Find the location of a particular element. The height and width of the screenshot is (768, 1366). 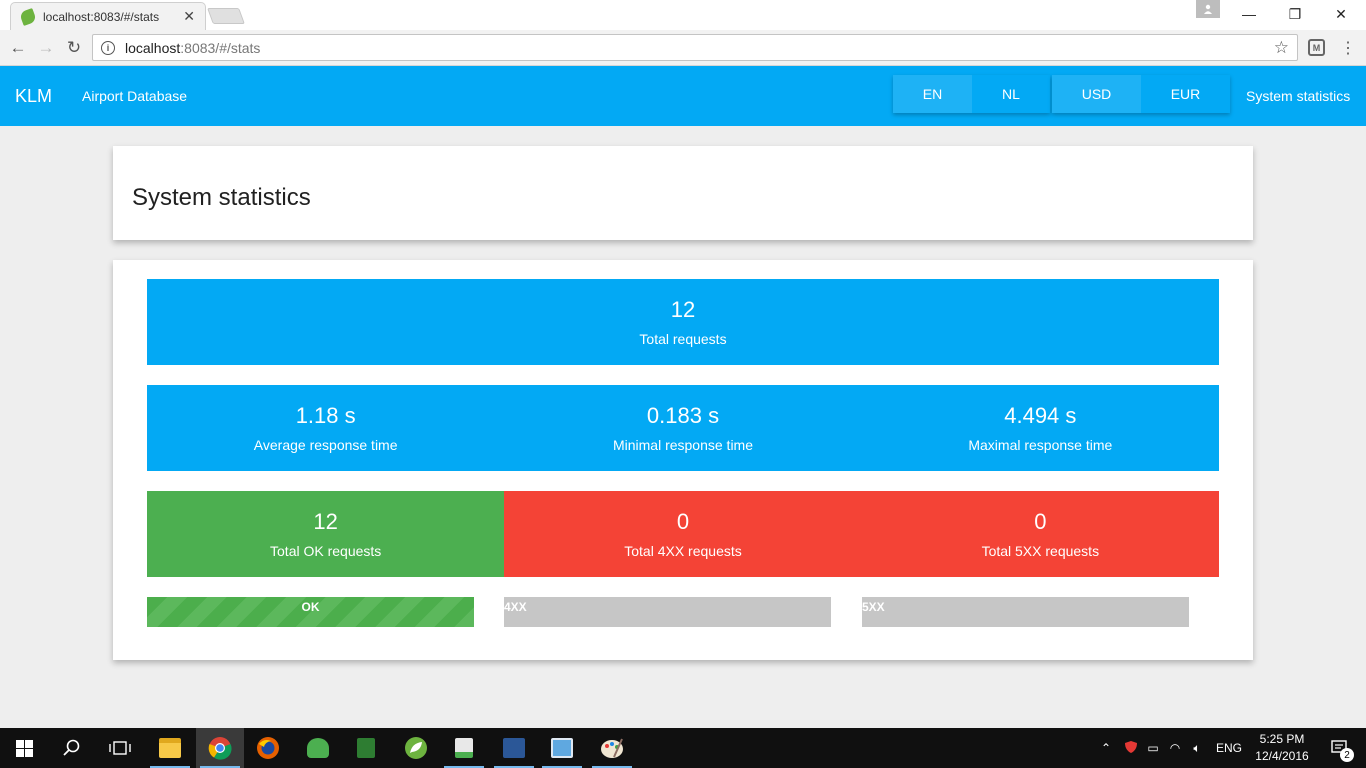

stat-value: 1.18 s is located at coordinates (325, 415).